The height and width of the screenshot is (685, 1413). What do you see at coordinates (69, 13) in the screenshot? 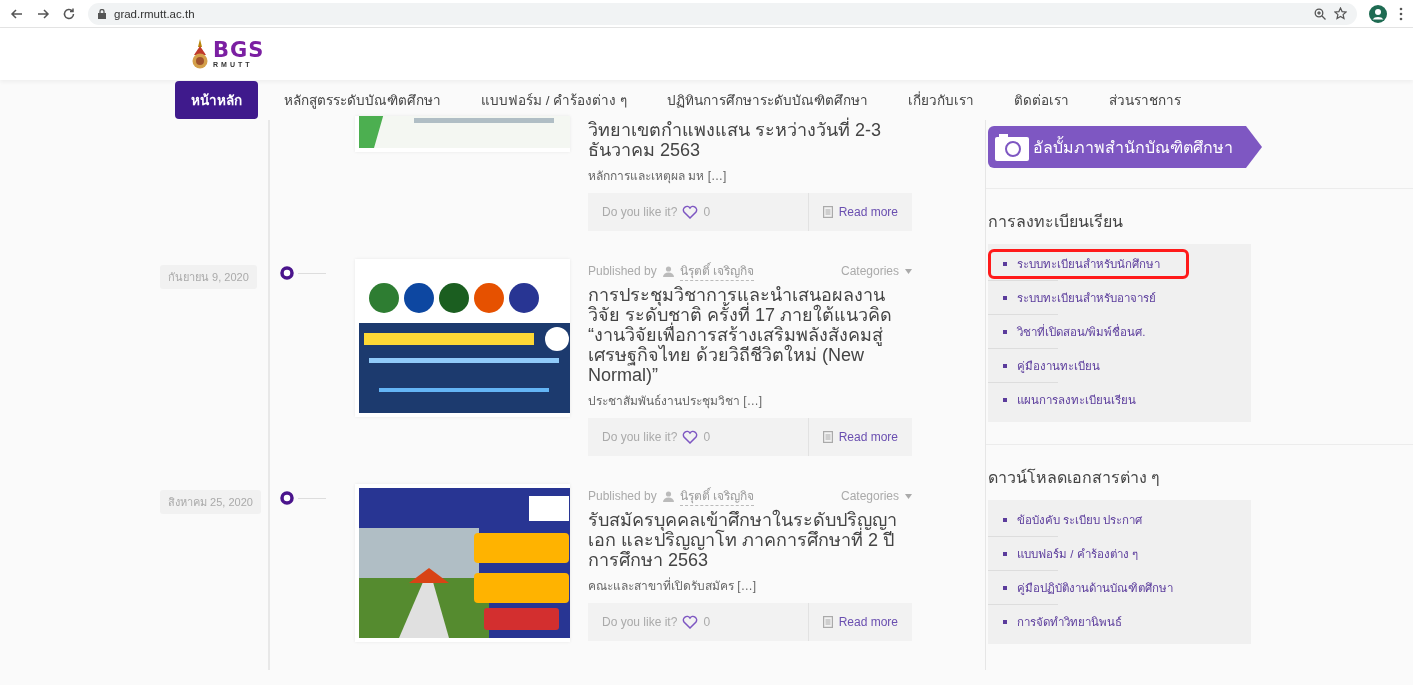
I see `reload-icon` at bounding box center [69, 13].